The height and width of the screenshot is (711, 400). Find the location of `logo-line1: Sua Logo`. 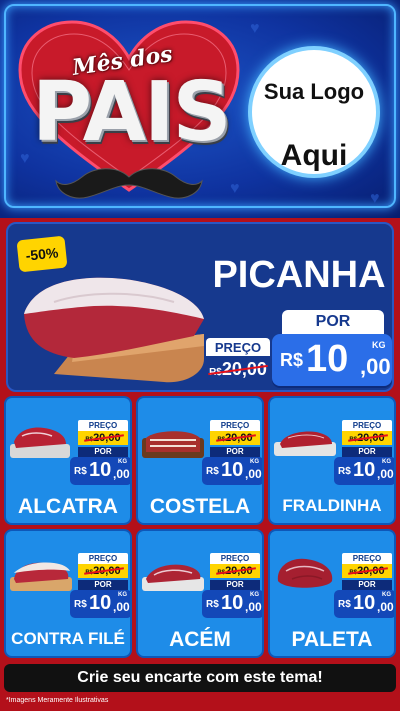

logo-line1: Sua Logo is located at coordinates (314, 91).